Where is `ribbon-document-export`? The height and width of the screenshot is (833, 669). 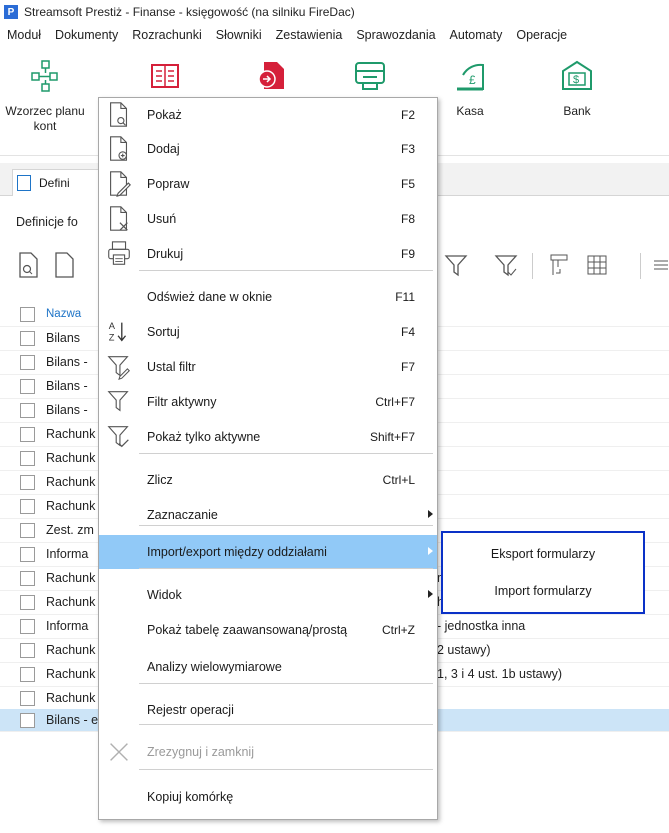
ribbon-document-export is located at coordinates (272, 75).